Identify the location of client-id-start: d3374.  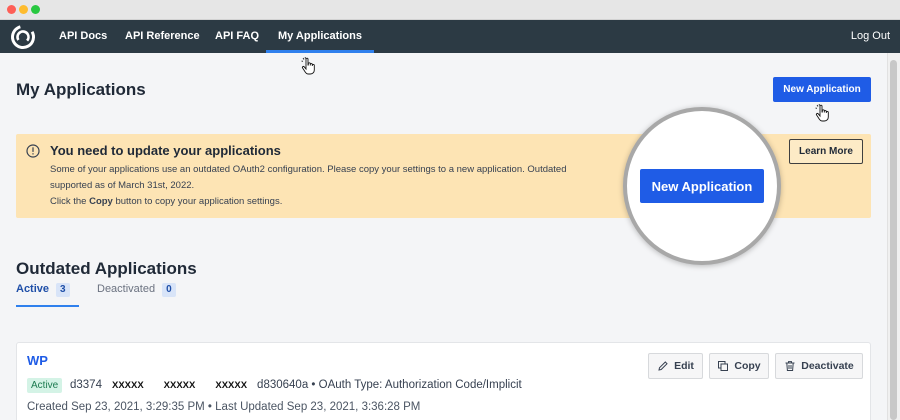
(86, 385).